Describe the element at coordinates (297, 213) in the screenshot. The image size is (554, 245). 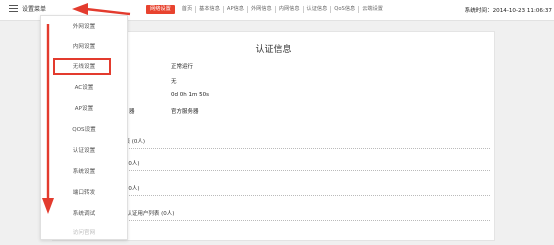
I see `exempt-blacklist-section: 免/黑单认证用户列表 (0人)` at that location.